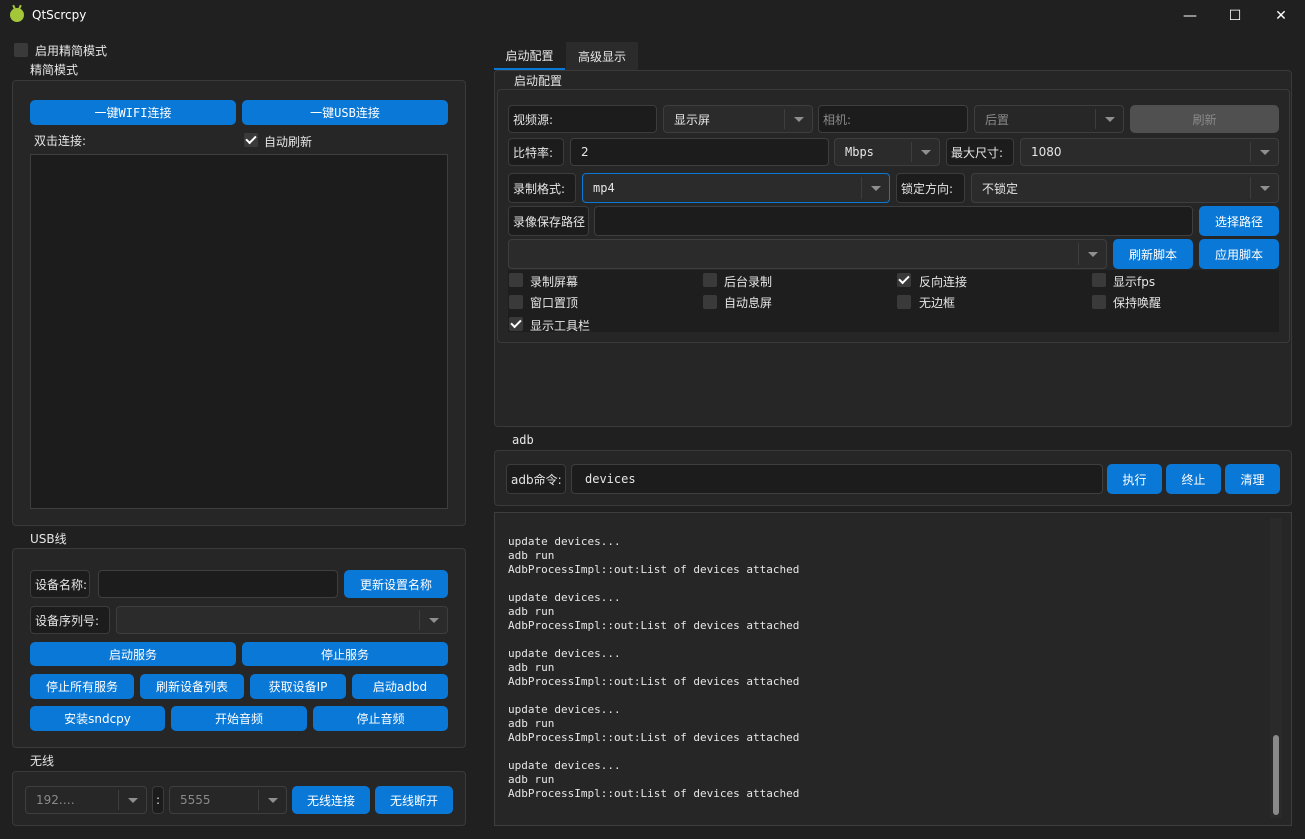 The image size is (1305, 839). What do you see at coordinates (1137, 303) in the screenshot?
I see `stay-awake-label: 保持唤醒` at bounding box center [1137, 303].